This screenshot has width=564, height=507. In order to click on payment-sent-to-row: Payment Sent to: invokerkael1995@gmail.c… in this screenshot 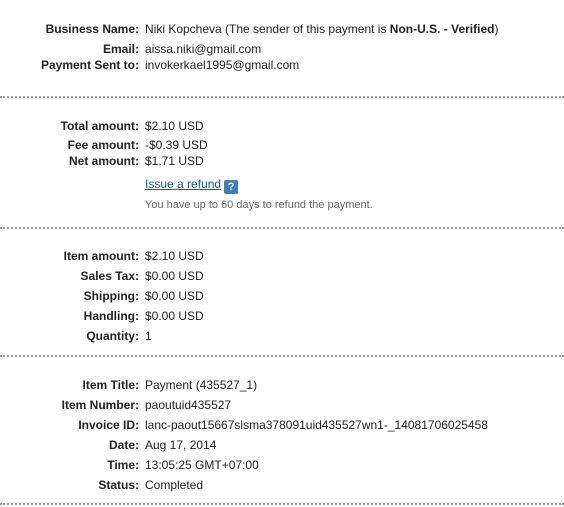, I will do `click(282, 65)`.